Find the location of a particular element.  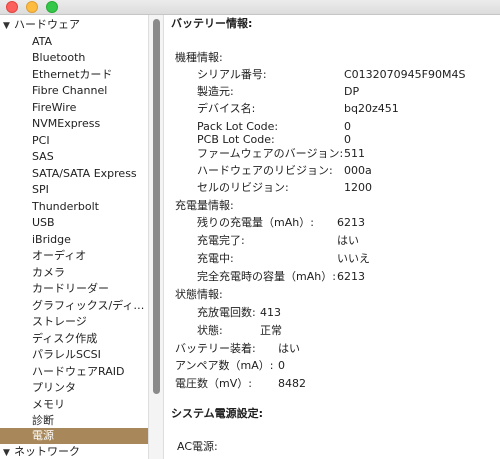

sidebar-item-sas: SAS is located at coordinates (74, 156).